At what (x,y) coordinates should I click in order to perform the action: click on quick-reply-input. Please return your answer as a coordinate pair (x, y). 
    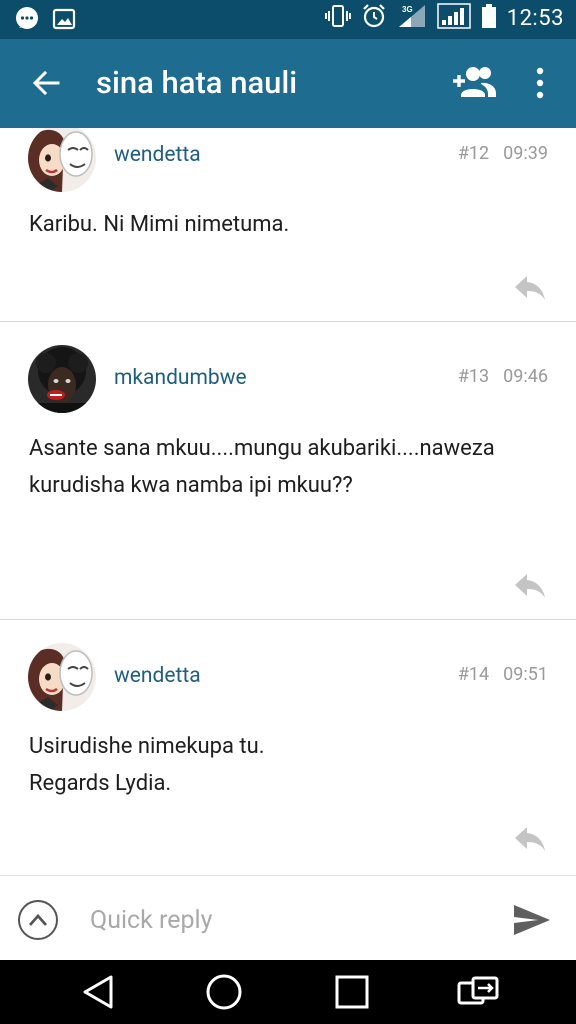
    Looking at the image, I should click on (285, 920).